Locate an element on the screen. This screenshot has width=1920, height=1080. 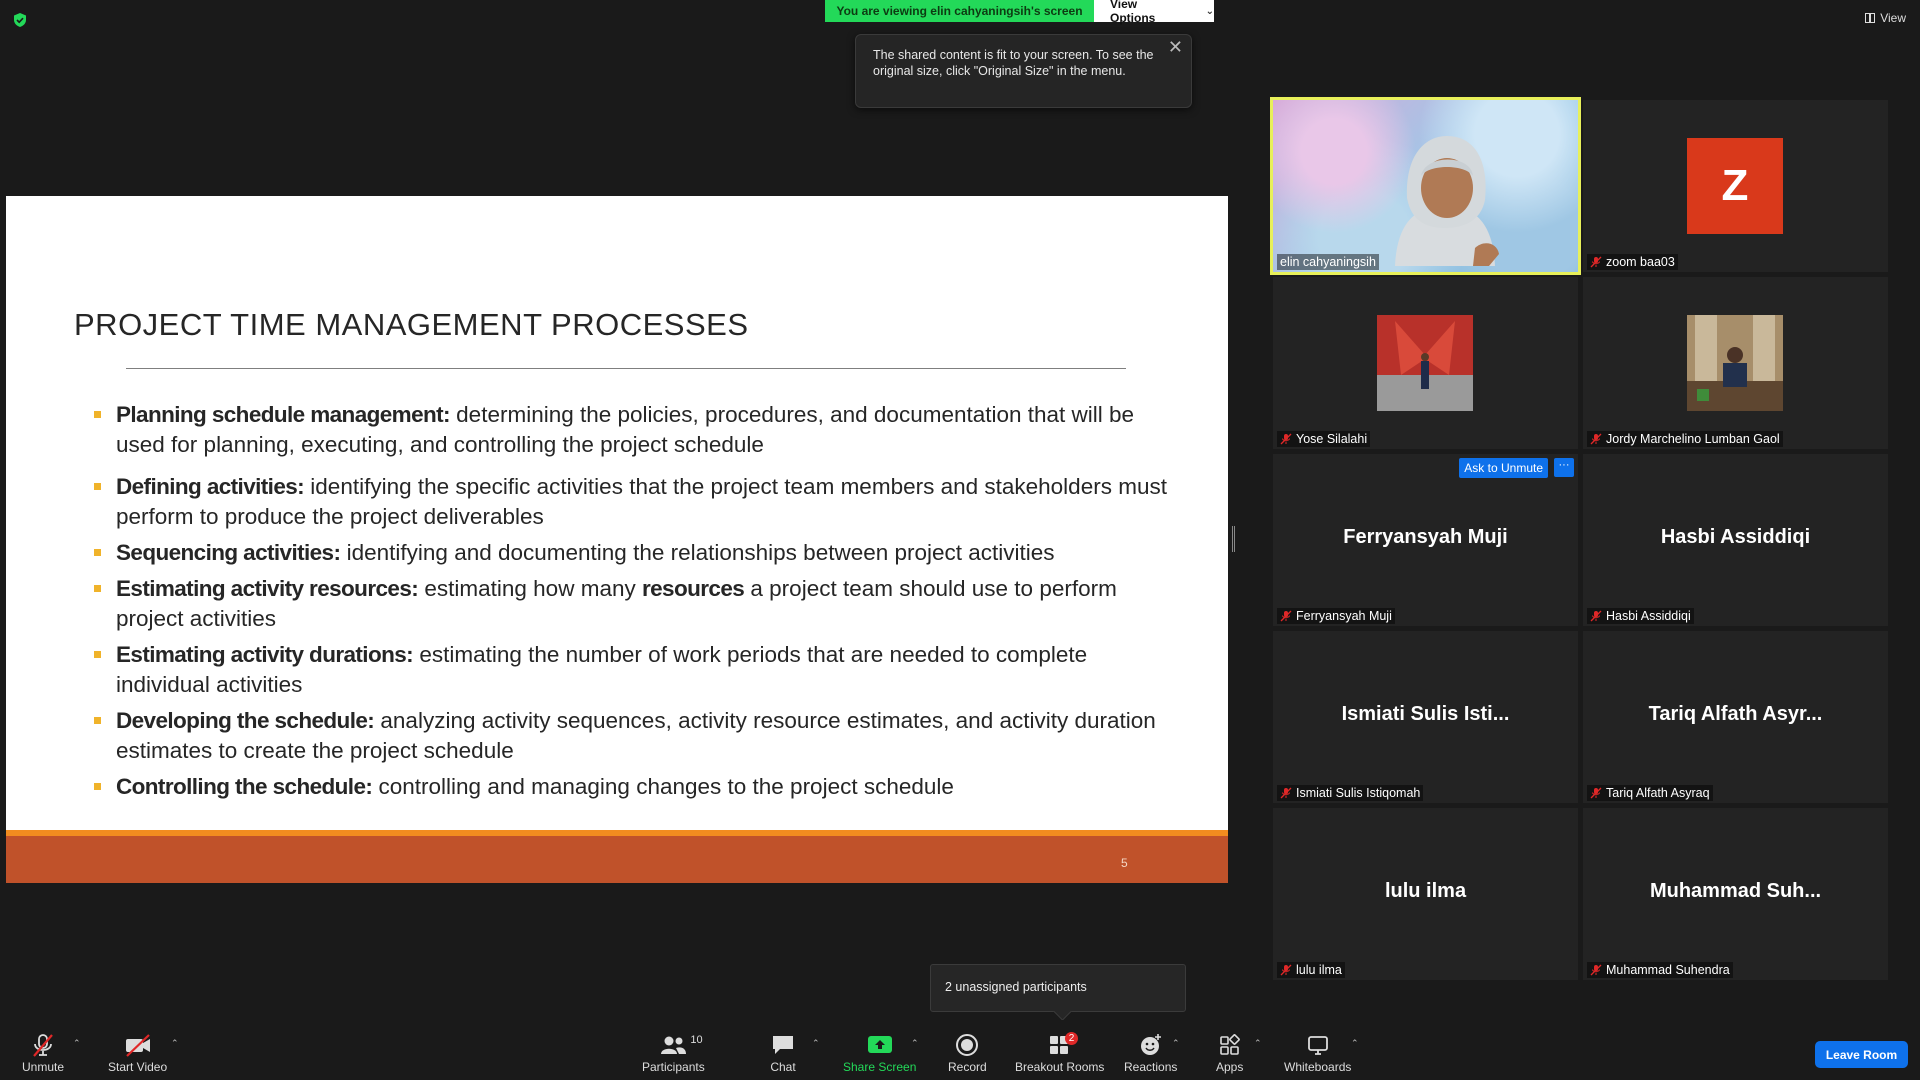
participant-name-tag: zoom baa03 is located at coordinates (1632, 262).